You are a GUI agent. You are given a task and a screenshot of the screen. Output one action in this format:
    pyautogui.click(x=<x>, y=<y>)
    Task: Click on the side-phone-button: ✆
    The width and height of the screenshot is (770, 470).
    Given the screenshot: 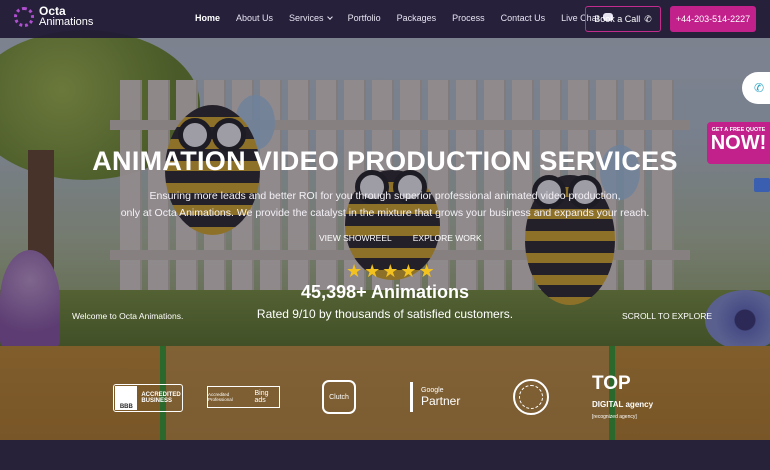 What is the action you would take?
    pyautogui.click(x=756, y=88)
    